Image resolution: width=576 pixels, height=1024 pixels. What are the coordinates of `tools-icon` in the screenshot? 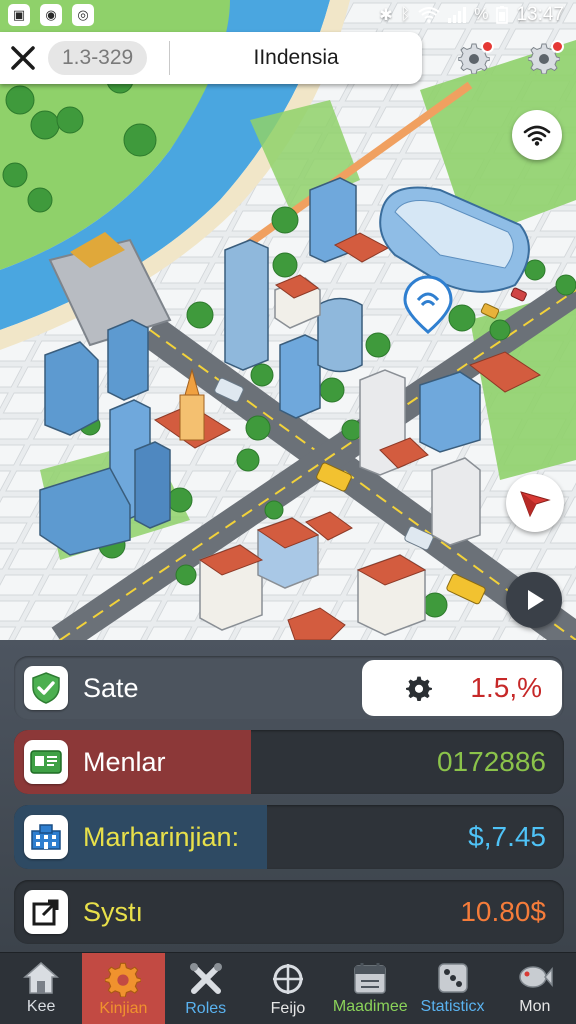 It's located at (205, 978).